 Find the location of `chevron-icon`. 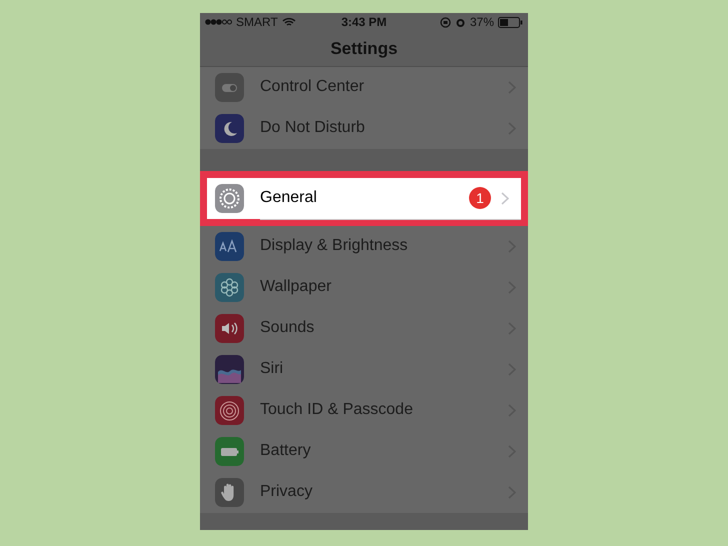

chevron-icon is located at coordinates (505, 198).